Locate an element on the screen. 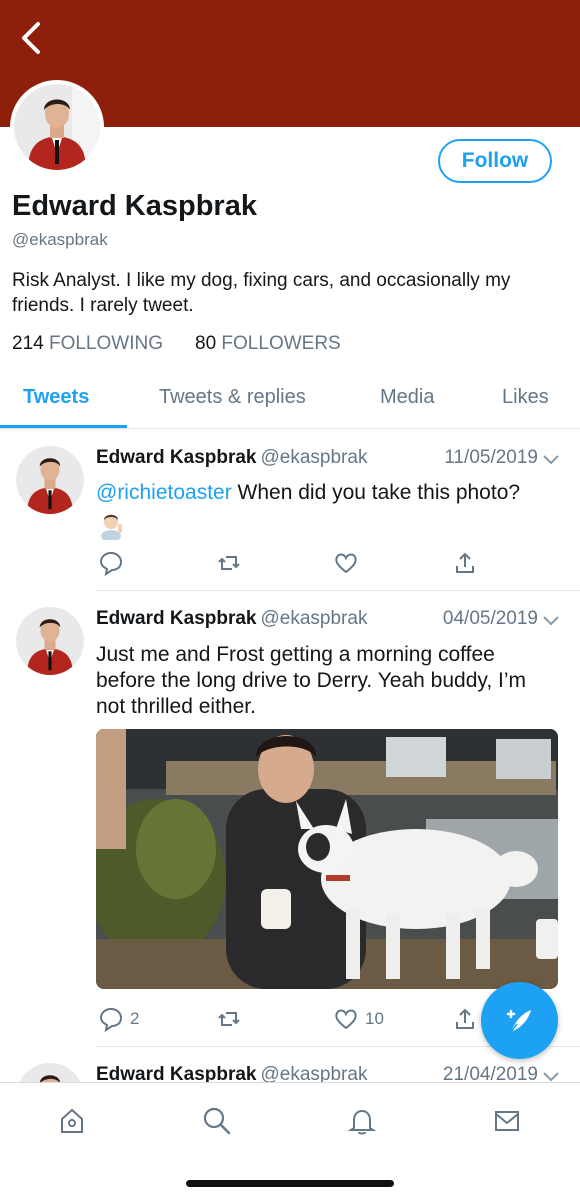  messages-icon is located at coordinates (507, 1121).